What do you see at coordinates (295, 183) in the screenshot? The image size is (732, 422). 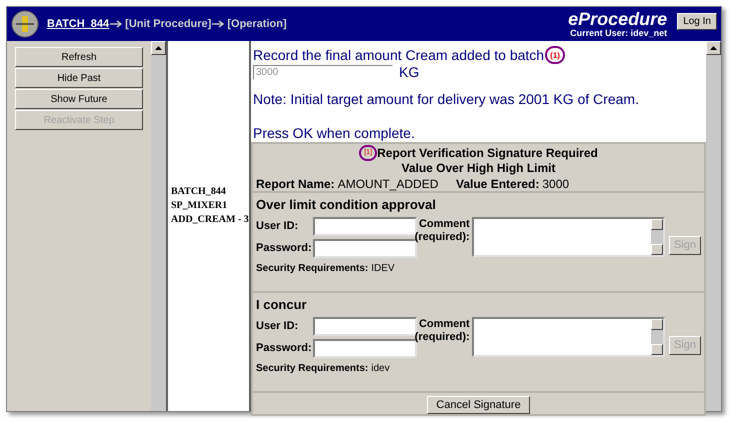 I see `report-name-label: Report Name:` at bounding box center [295, 183].